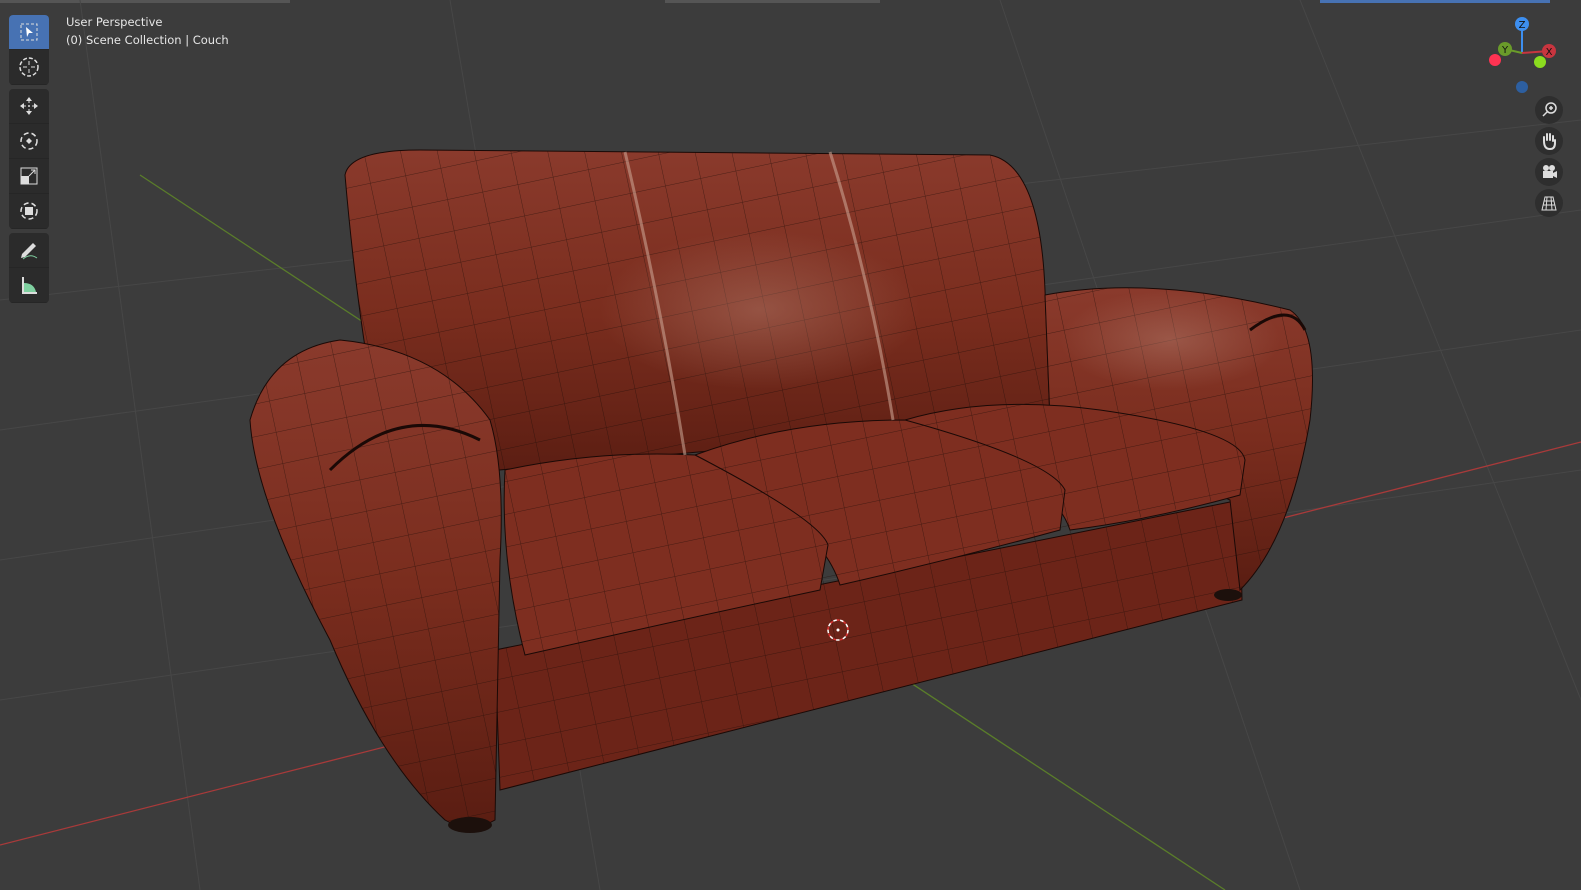 The image size is (1581, 890). I want to click on gizmo-z-label: Z, so click(1522, 25).